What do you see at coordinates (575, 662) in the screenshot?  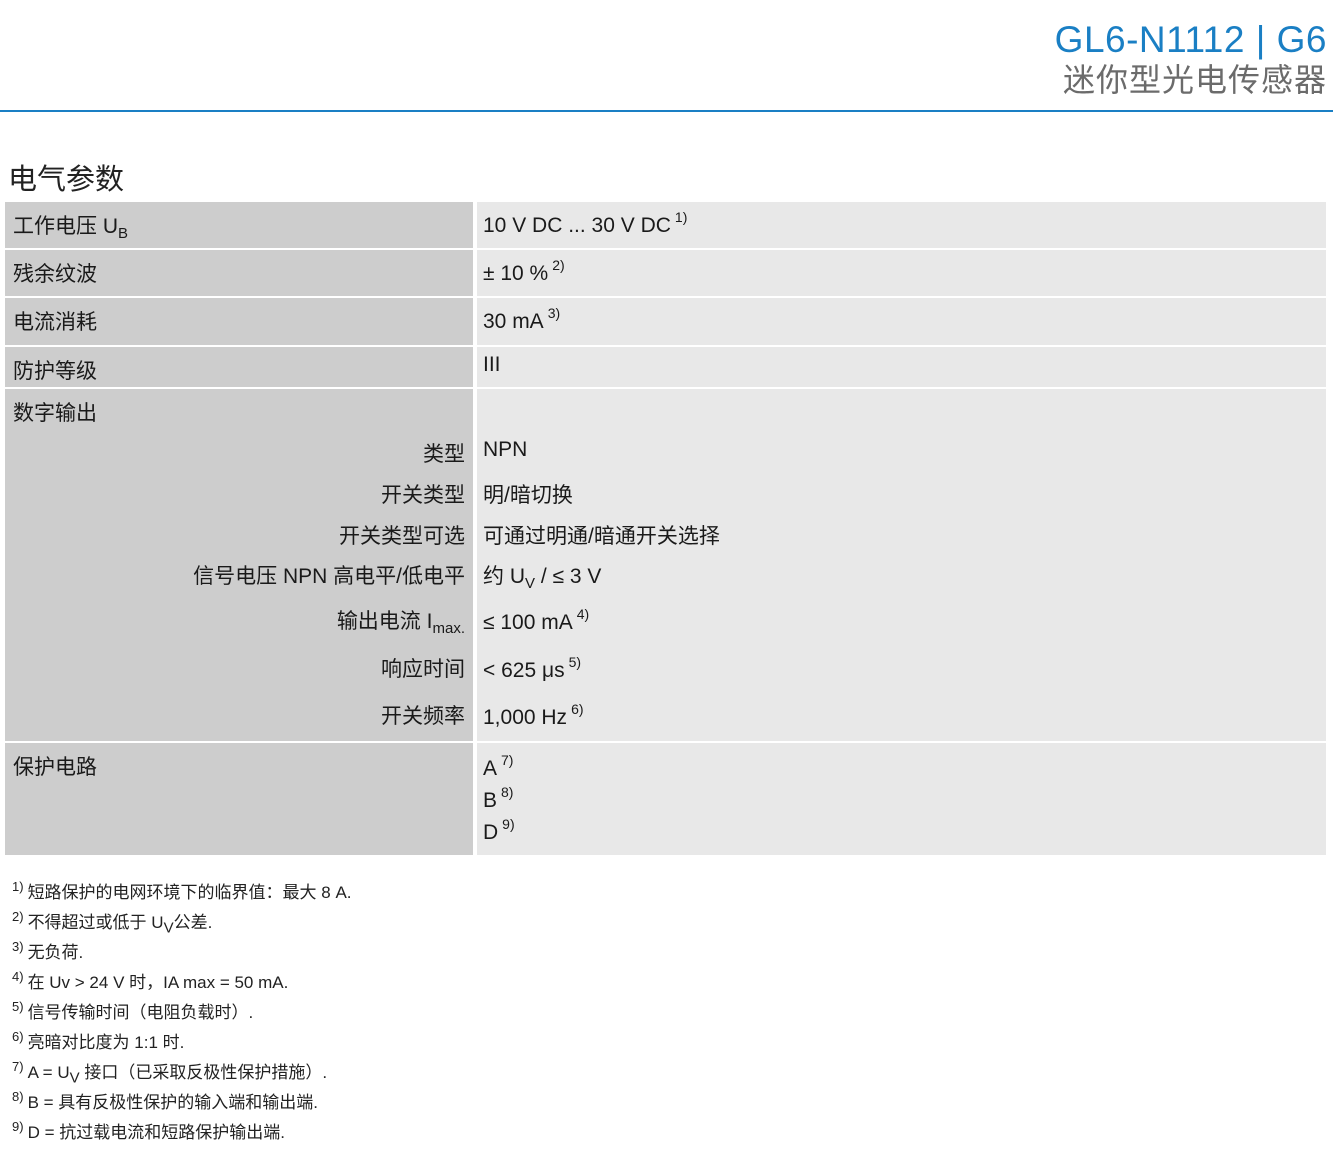 I see `footnote-ref: 5)` at bounding box center [575, 662].